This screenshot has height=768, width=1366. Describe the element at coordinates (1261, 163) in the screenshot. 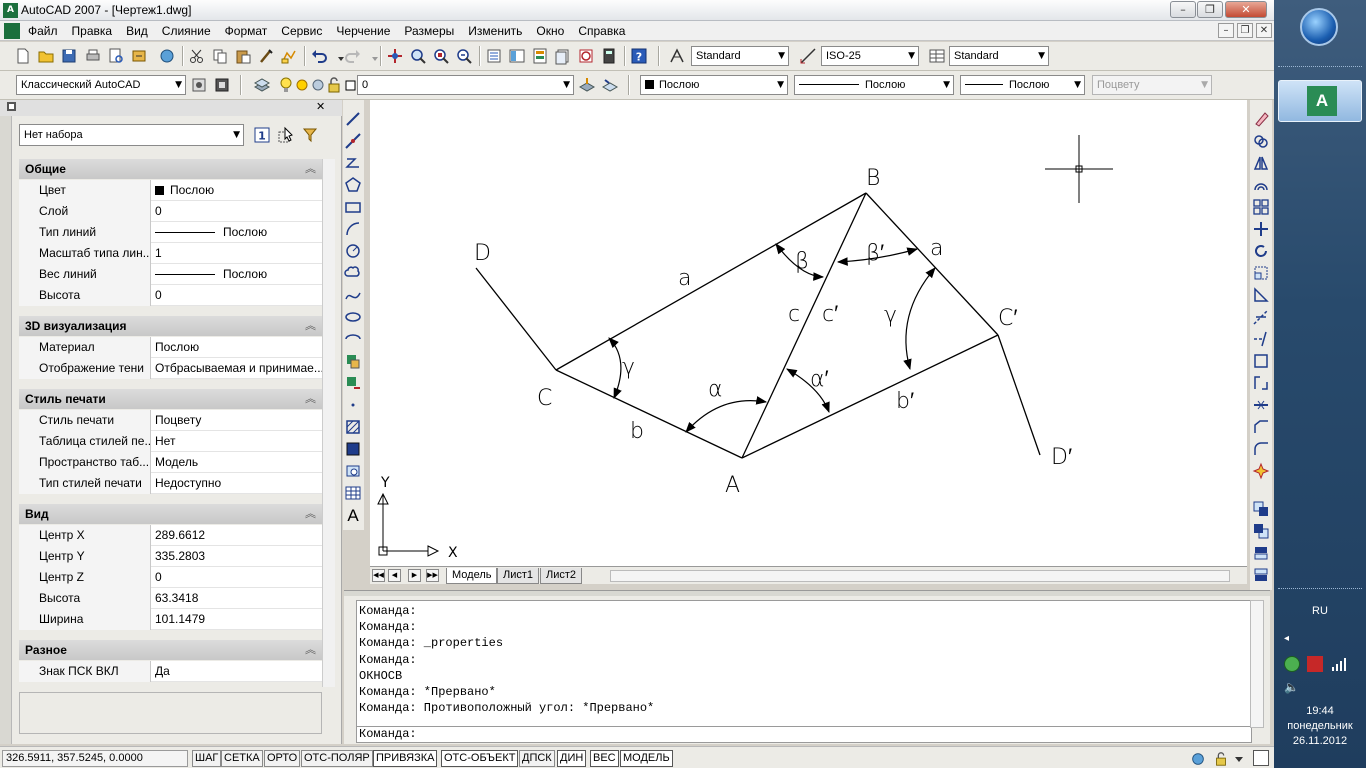

I see `mirror-icon` at that location.